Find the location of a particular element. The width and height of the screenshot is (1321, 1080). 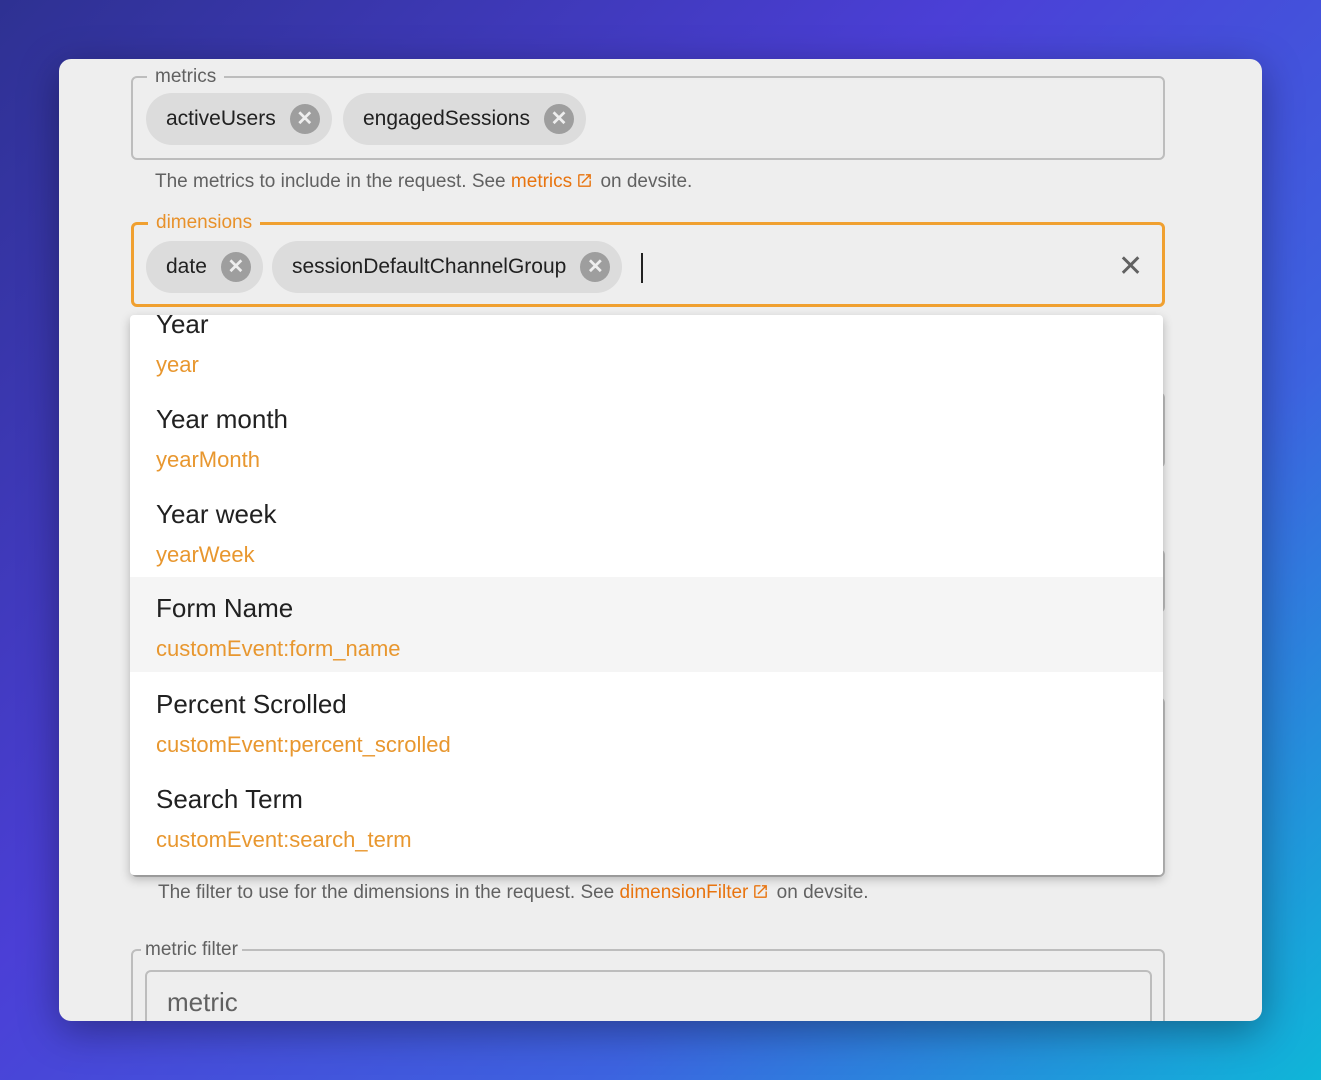

option-label: Search Term is located at coordinates (229, 799).